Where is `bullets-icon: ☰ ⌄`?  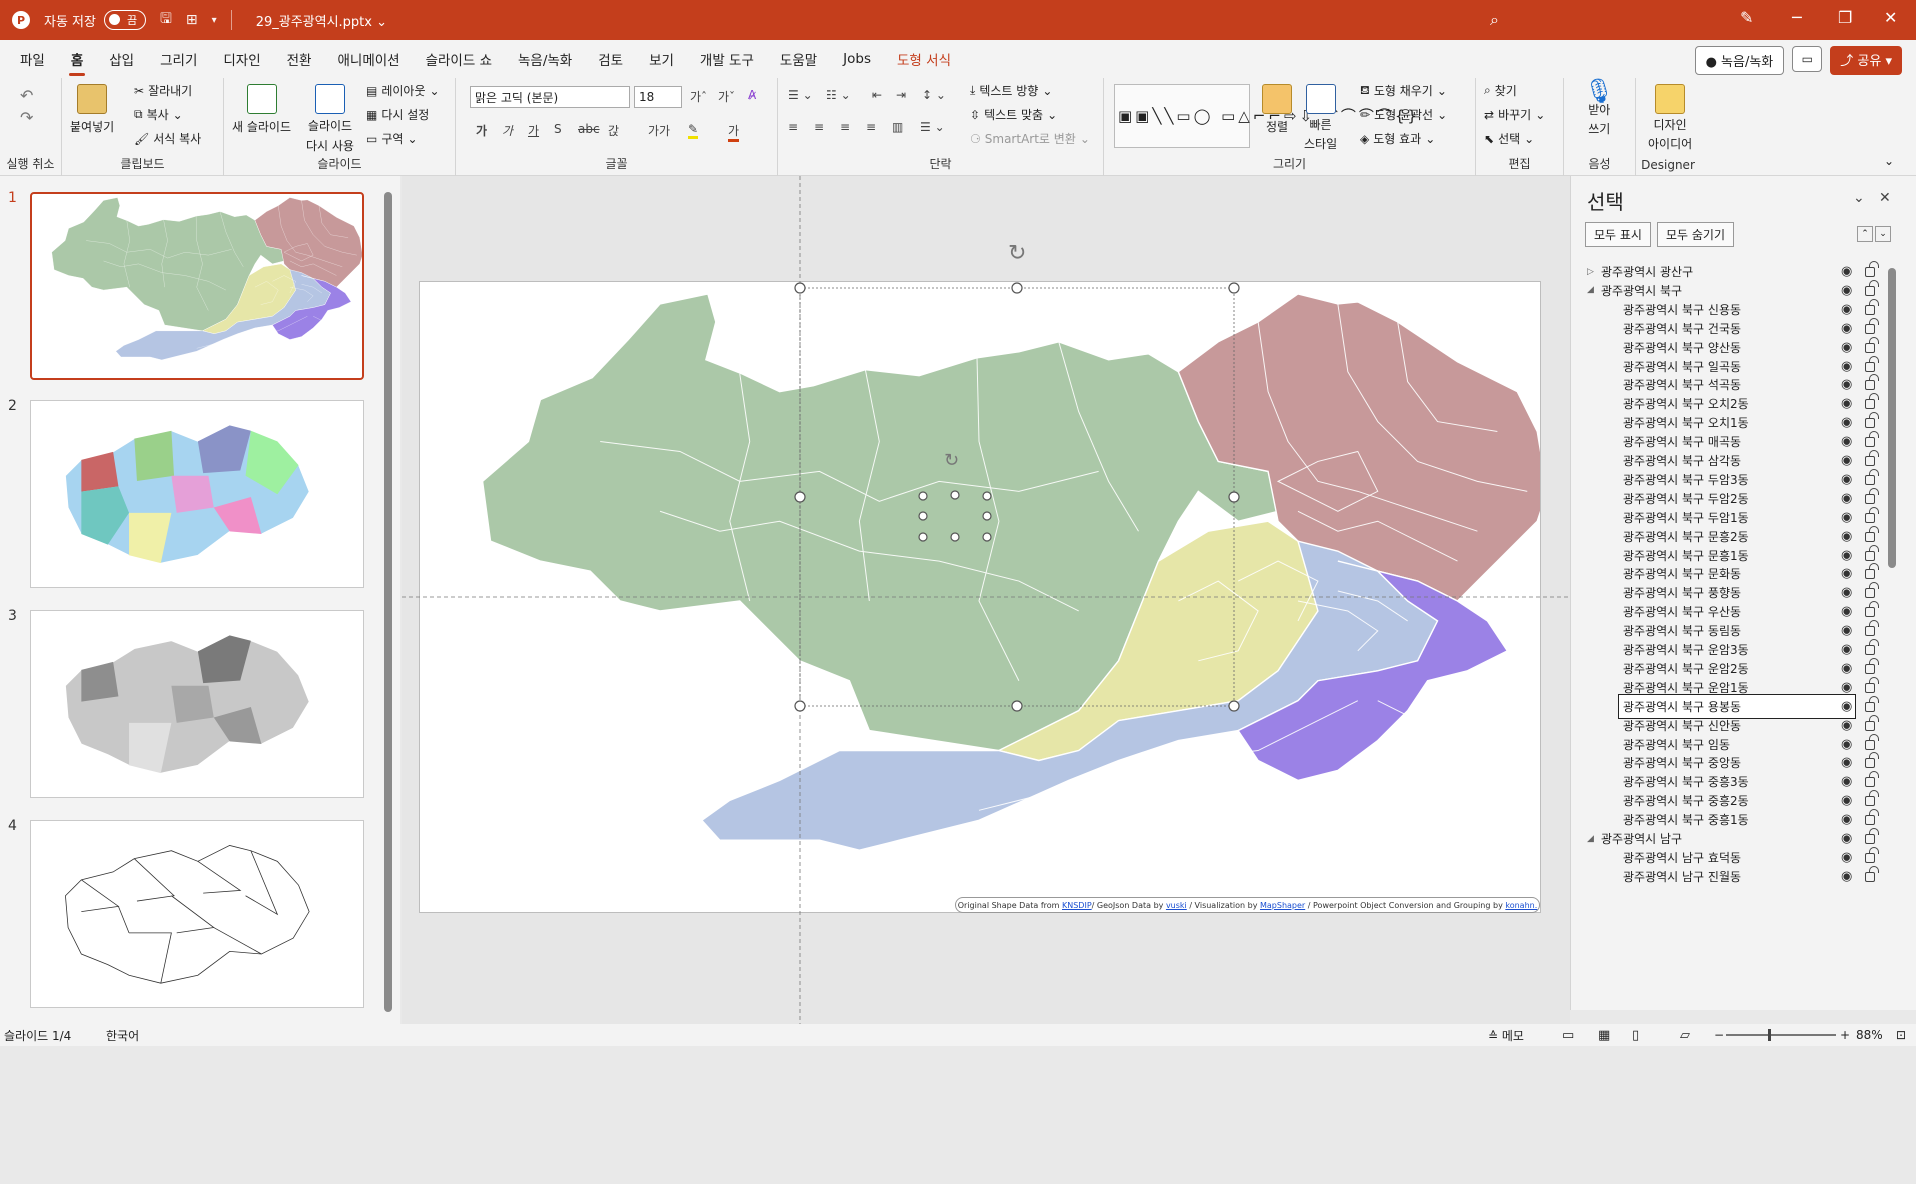
bullets-icon: ☰ ⌄ is located at coordinates (800, 95).